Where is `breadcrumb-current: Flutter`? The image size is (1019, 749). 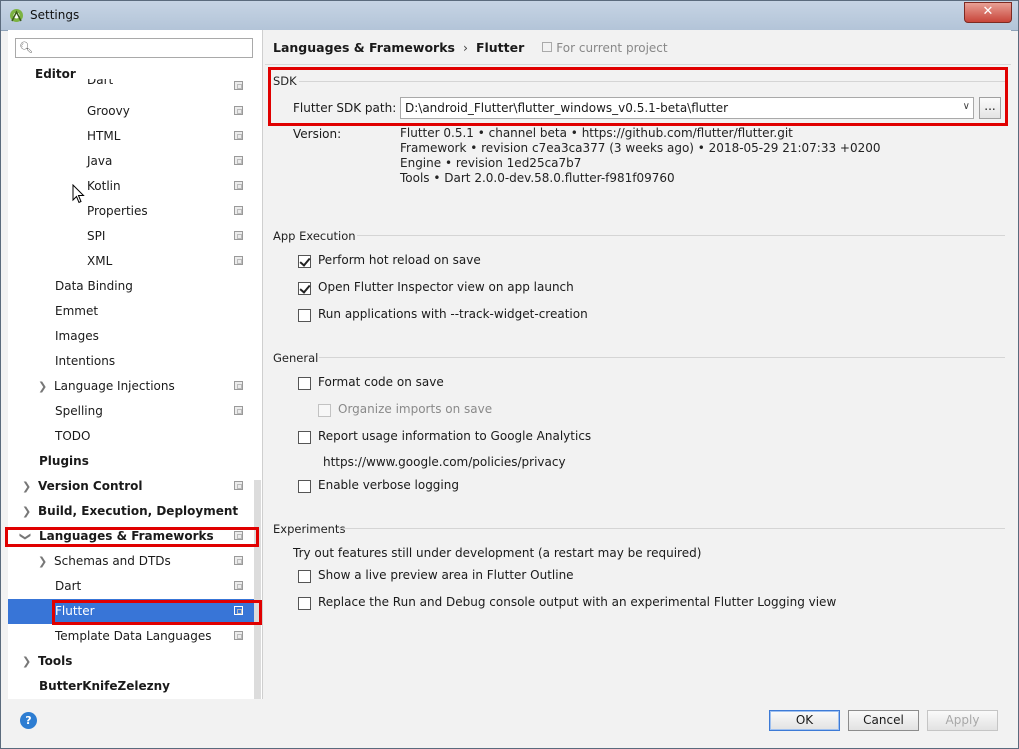
breadcrumb-current: Flutter is located at coordinates (500, 47).